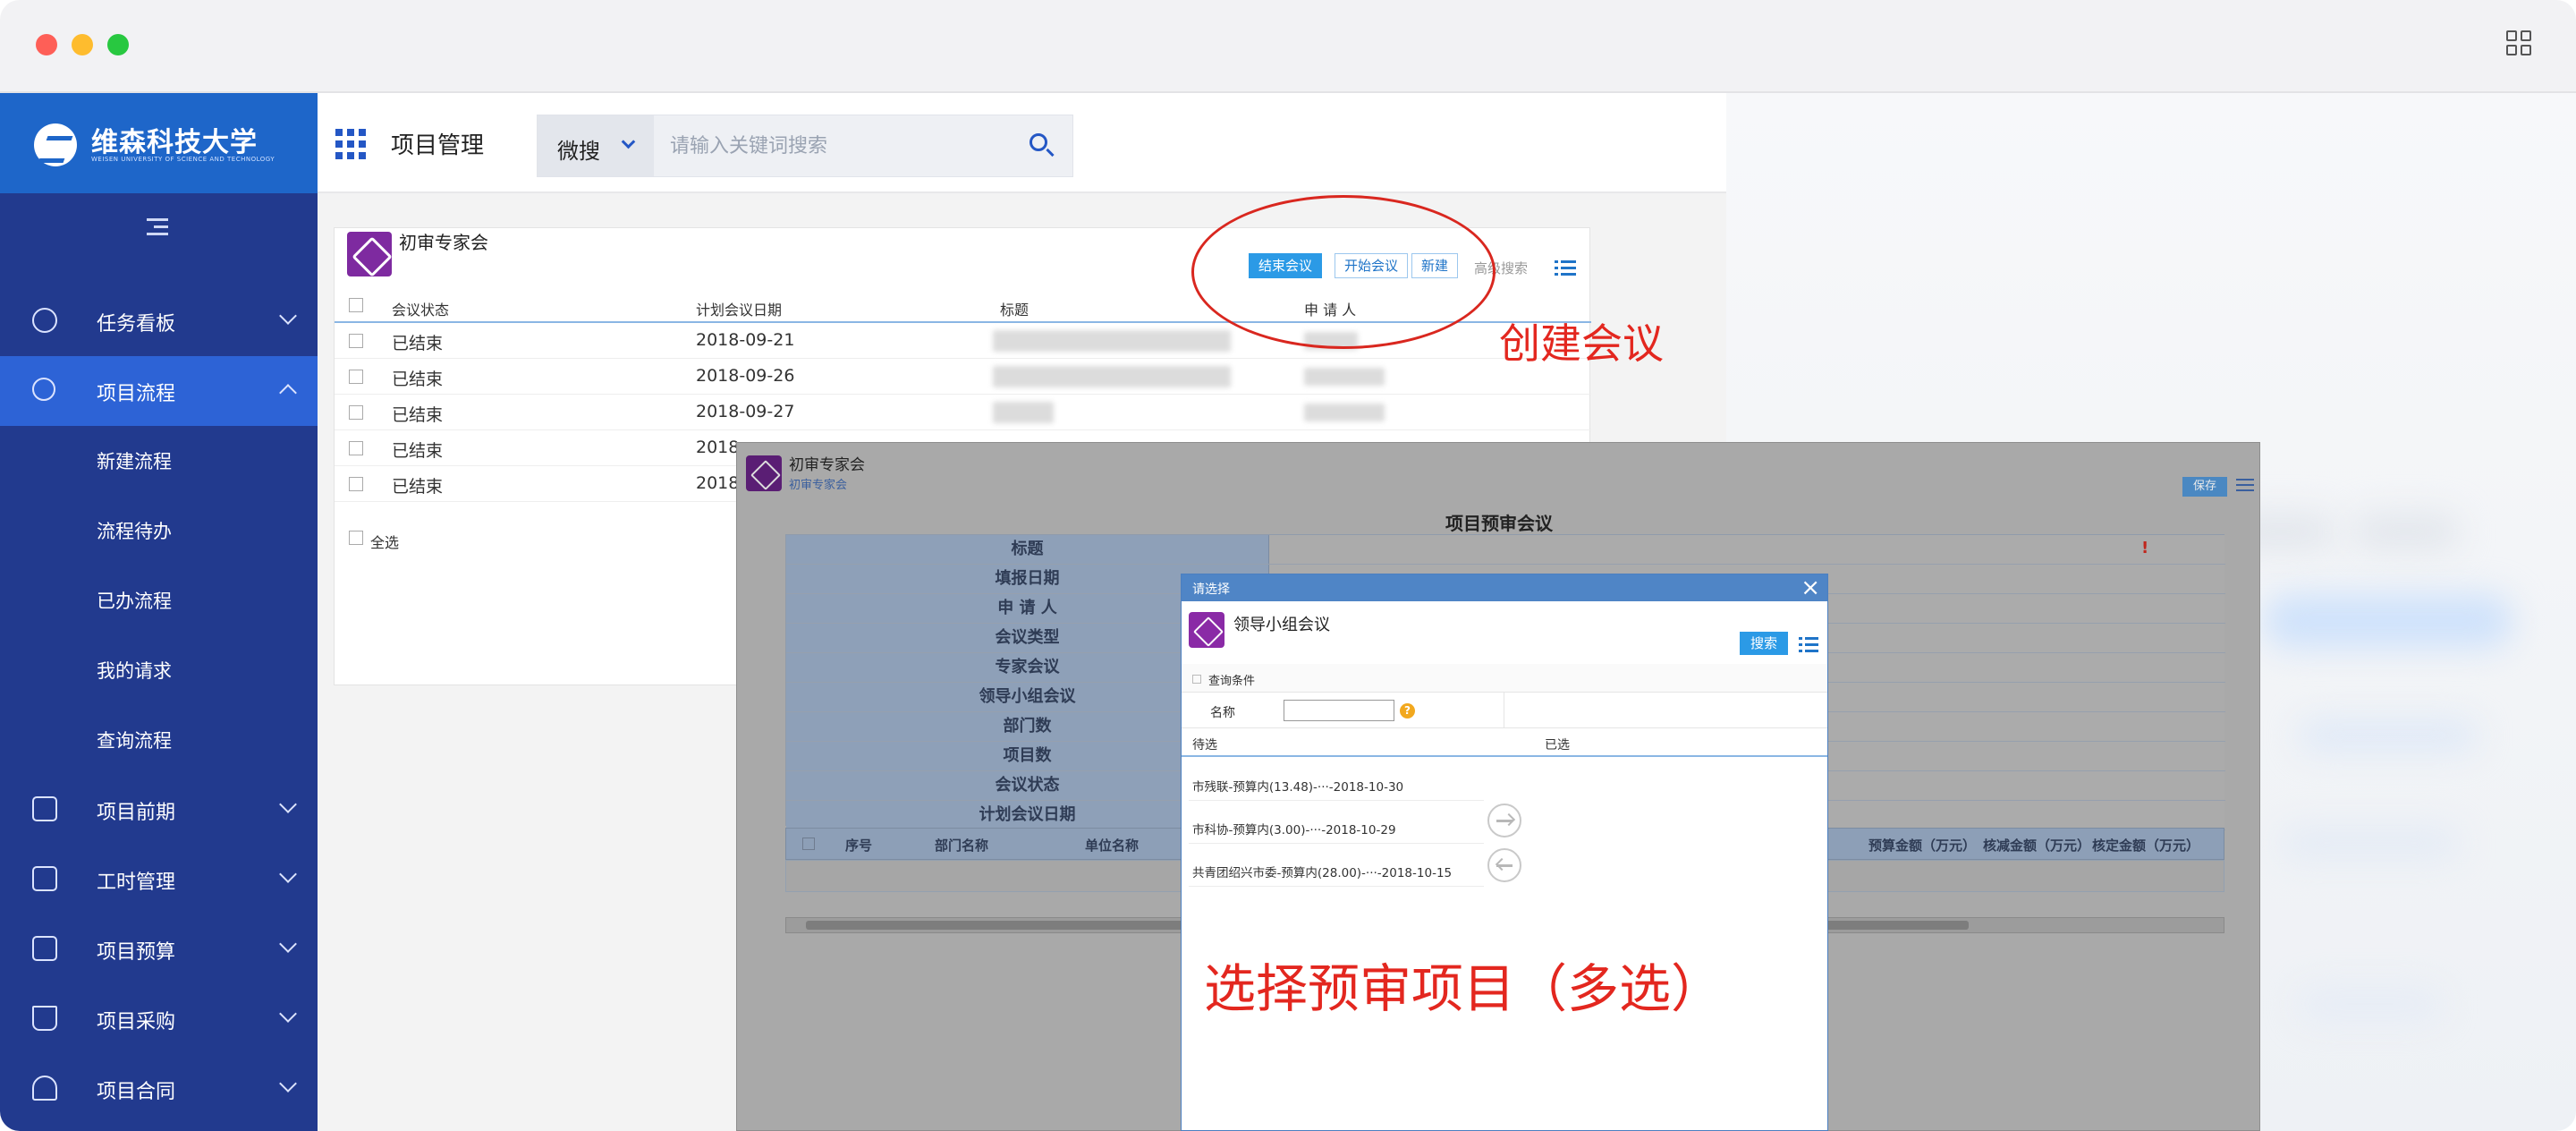  I want to click on grid-header-checkbox, so click(808, 844).